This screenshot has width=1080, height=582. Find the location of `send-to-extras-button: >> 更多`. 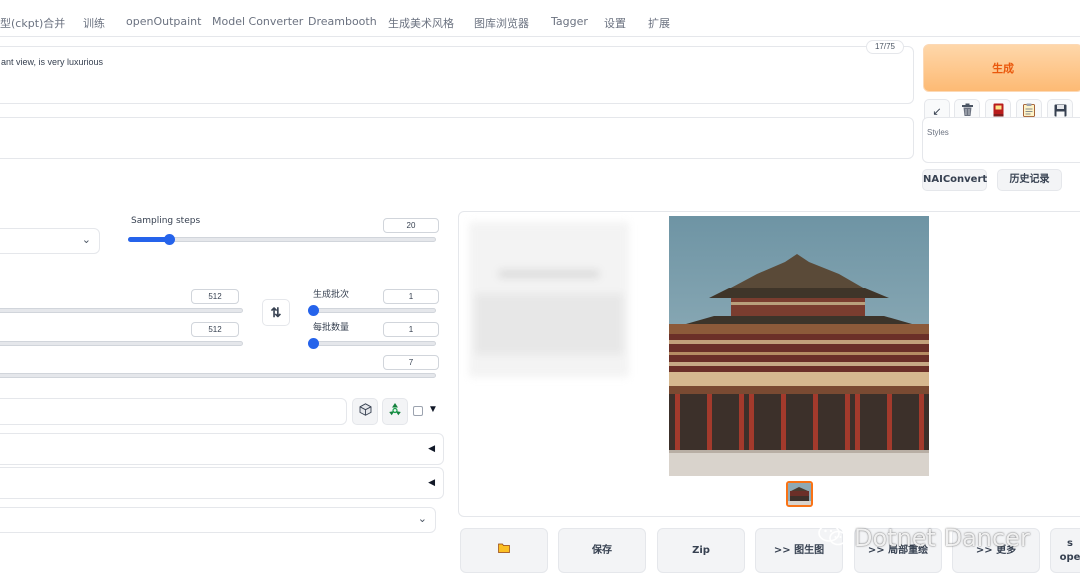

send-to-extras-button: >> 更多 is located at coordinates (996, 550).